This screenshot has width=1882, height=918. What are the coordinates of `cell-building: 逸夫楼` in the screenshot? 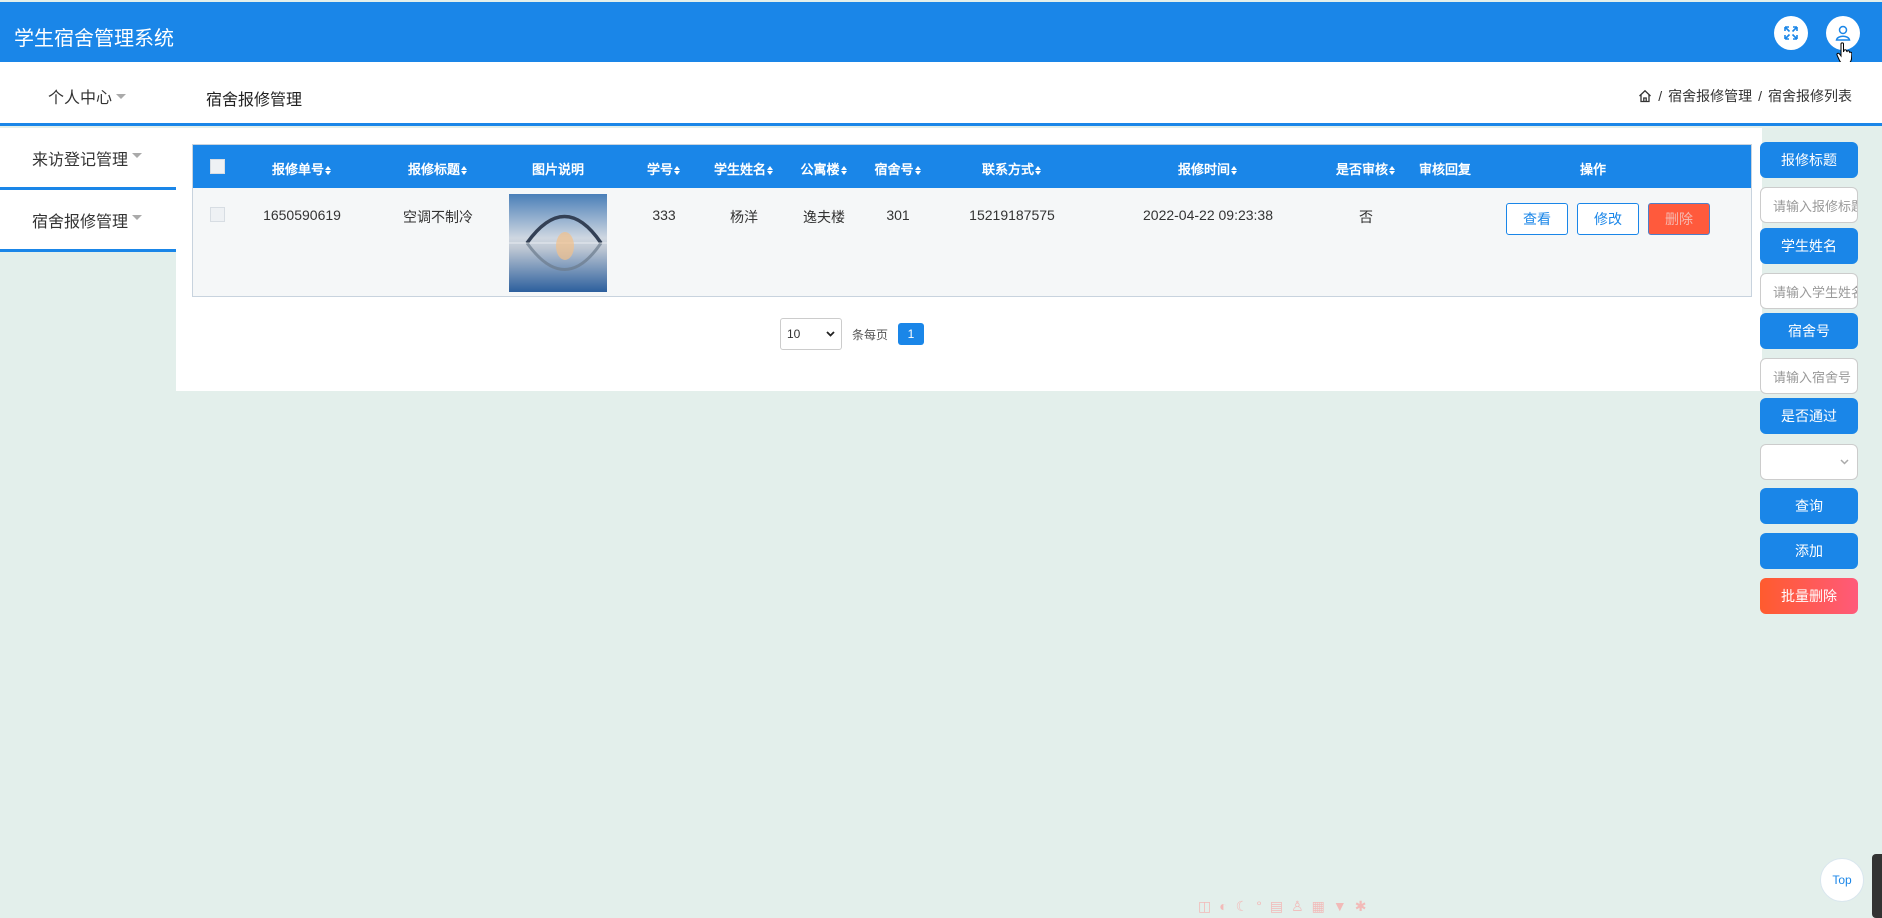 It's located at (824, 217).